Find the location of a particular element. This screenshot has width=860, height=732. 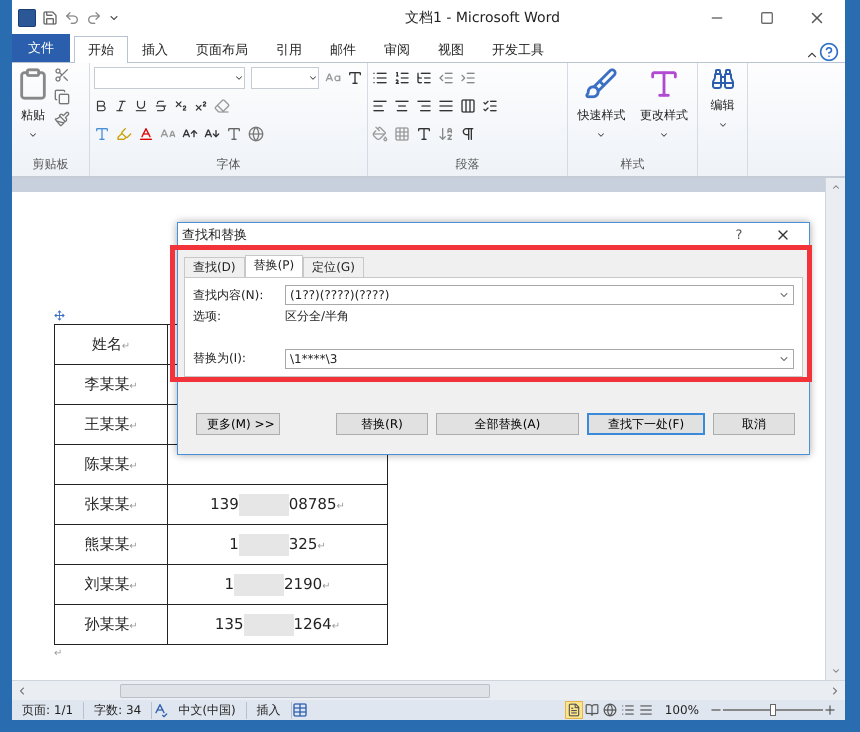

page-count: 页面: 1/1 is located at coordinates (48, 710).